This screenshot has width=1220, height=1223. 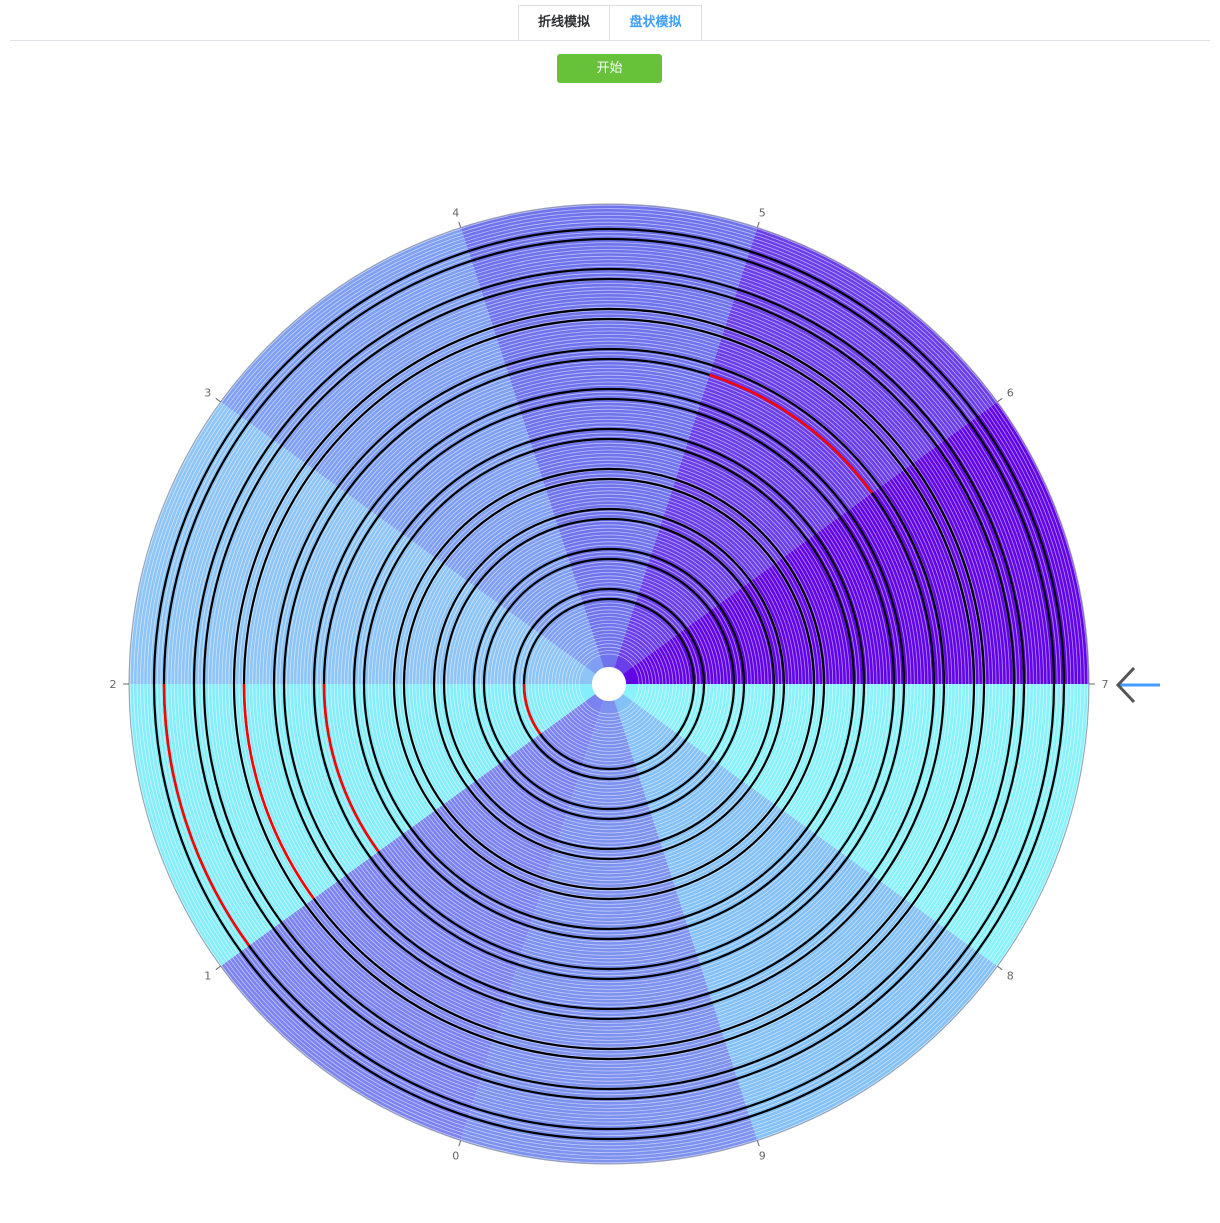 What do you see at coordinates (1010, 976) in the screenshot?
I see `sector-label: 8` at bounding box center [1010, 976].